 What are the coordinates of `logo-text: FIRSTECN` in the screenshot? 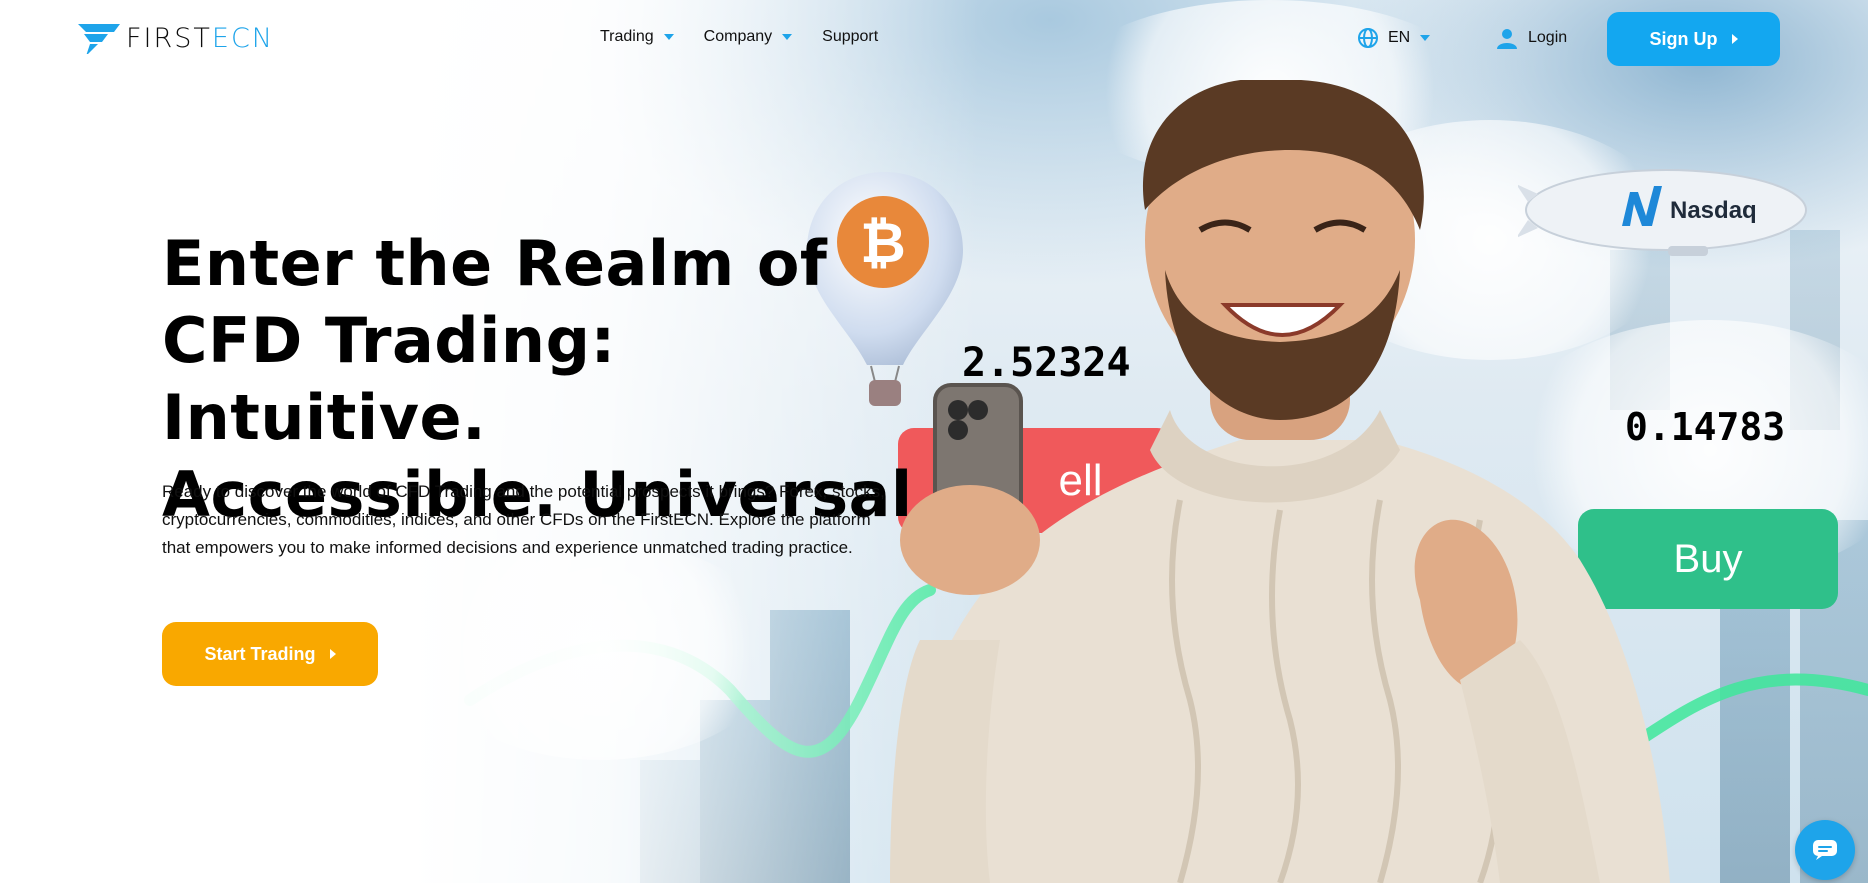 It's located at (200, 38).